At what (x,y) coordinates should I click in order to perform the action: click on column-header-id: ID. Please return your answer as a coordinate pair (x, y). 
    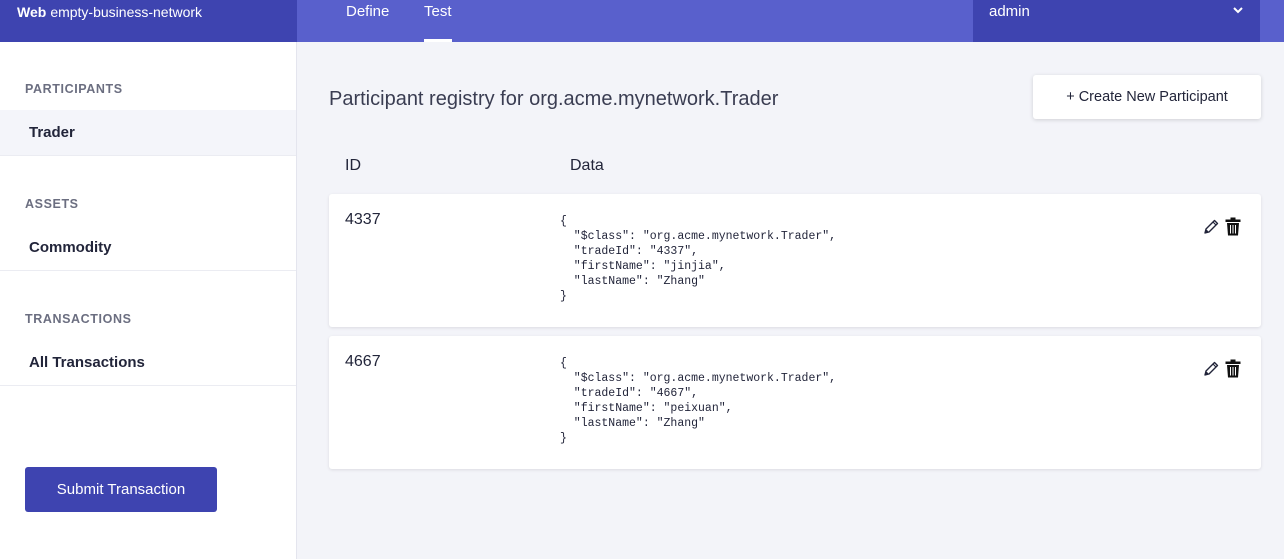
    Looking at the image, I should click on (353, 165).